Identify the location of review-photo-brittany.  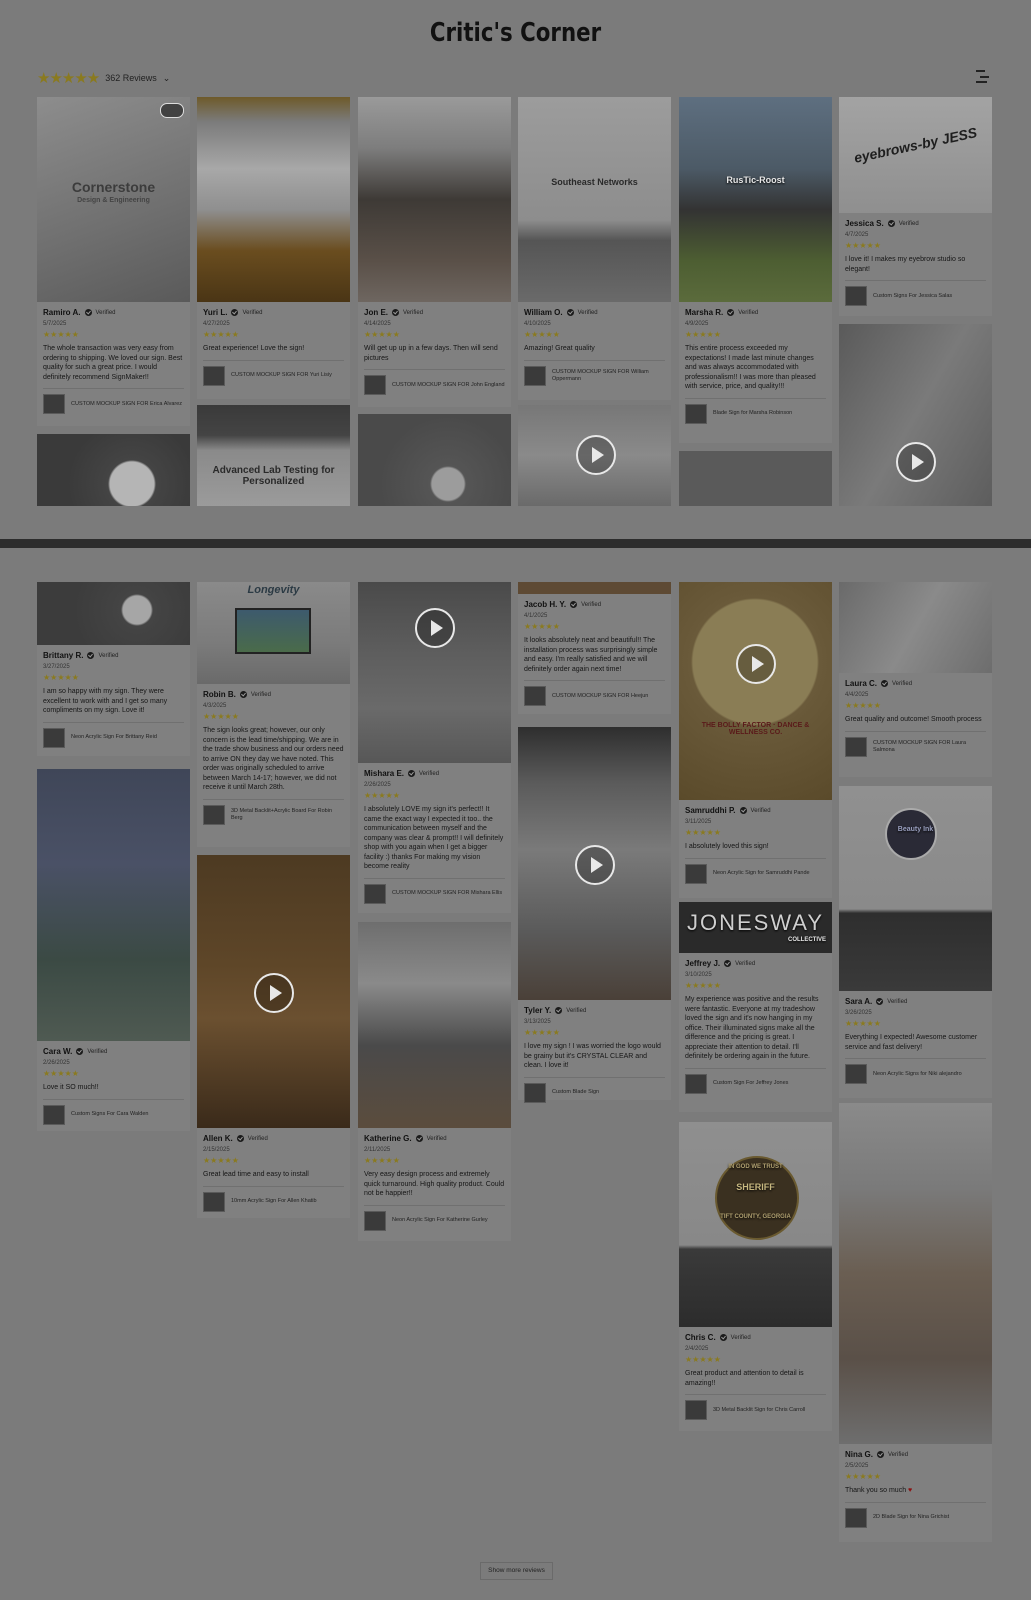
(113, 613).